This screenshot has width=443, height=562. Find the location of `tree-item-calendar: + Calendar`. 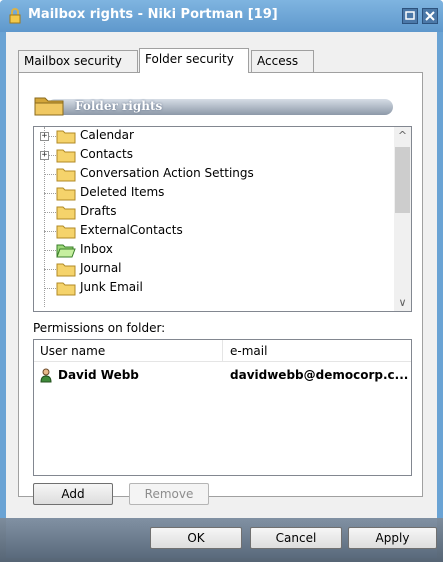

tree-item-calendar: + Calendar is located at coordinates (211, 136).